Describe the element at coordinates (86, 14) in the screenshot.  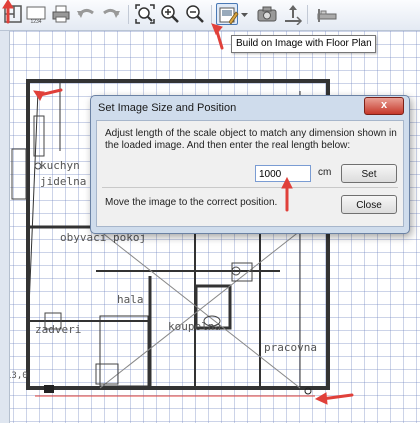
I see `undo-icon` at that location.